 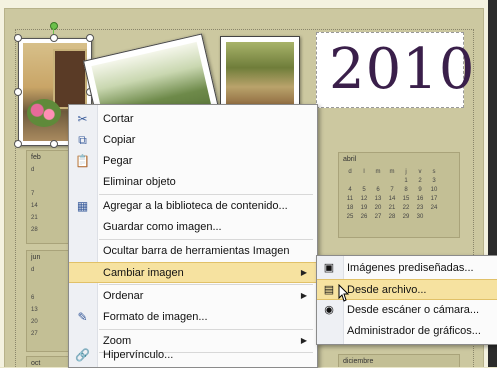 I want to click on resize-handle-bl, so click(x=18, y=144).